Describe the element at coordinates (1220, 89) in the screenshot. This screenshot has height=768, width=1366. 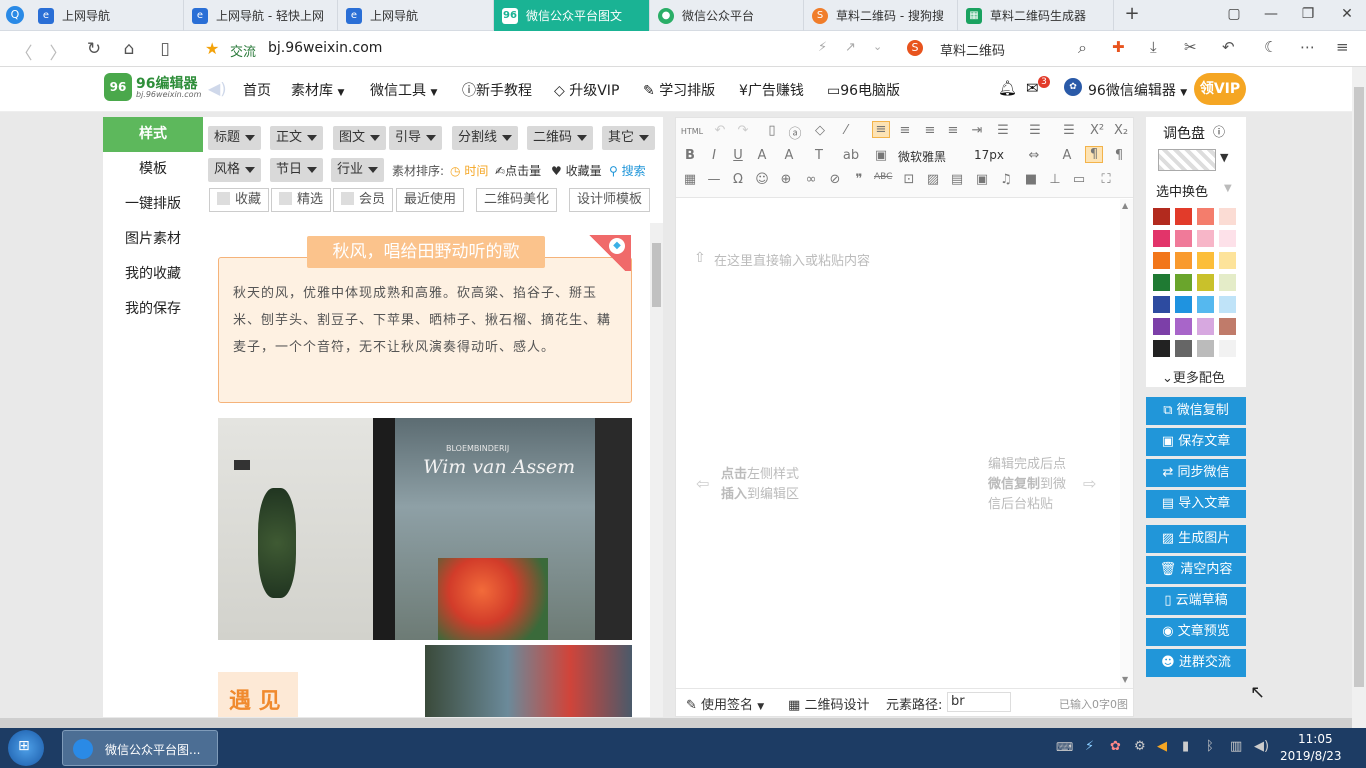
I see `vip-badge-button: 领VIP` at that location.